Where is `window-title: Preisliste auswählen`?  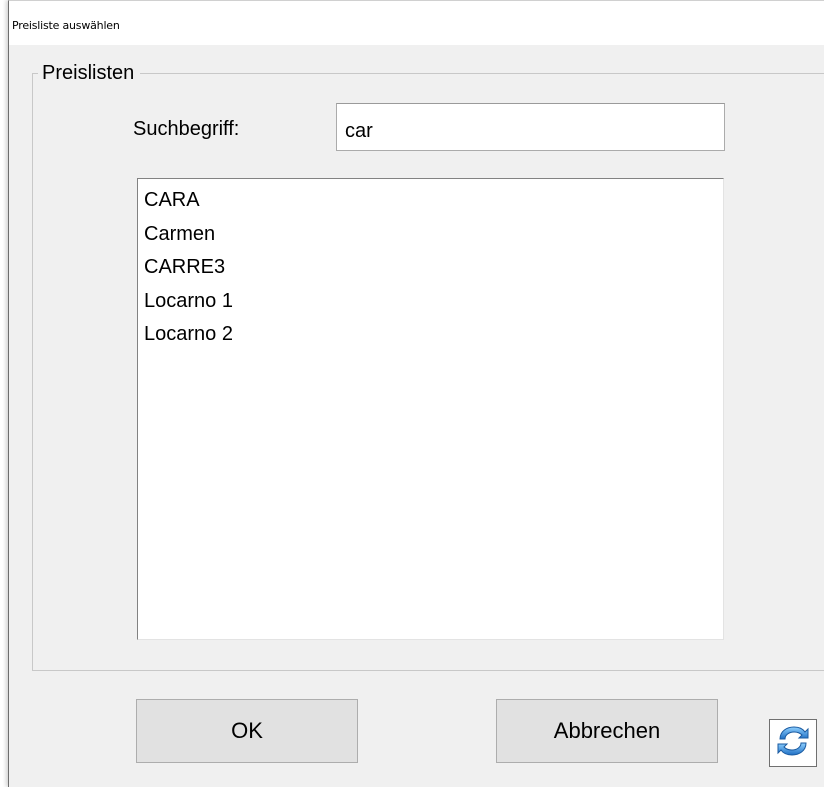
window-title: Preisliste auswählen is located at coordinates (66, 25).